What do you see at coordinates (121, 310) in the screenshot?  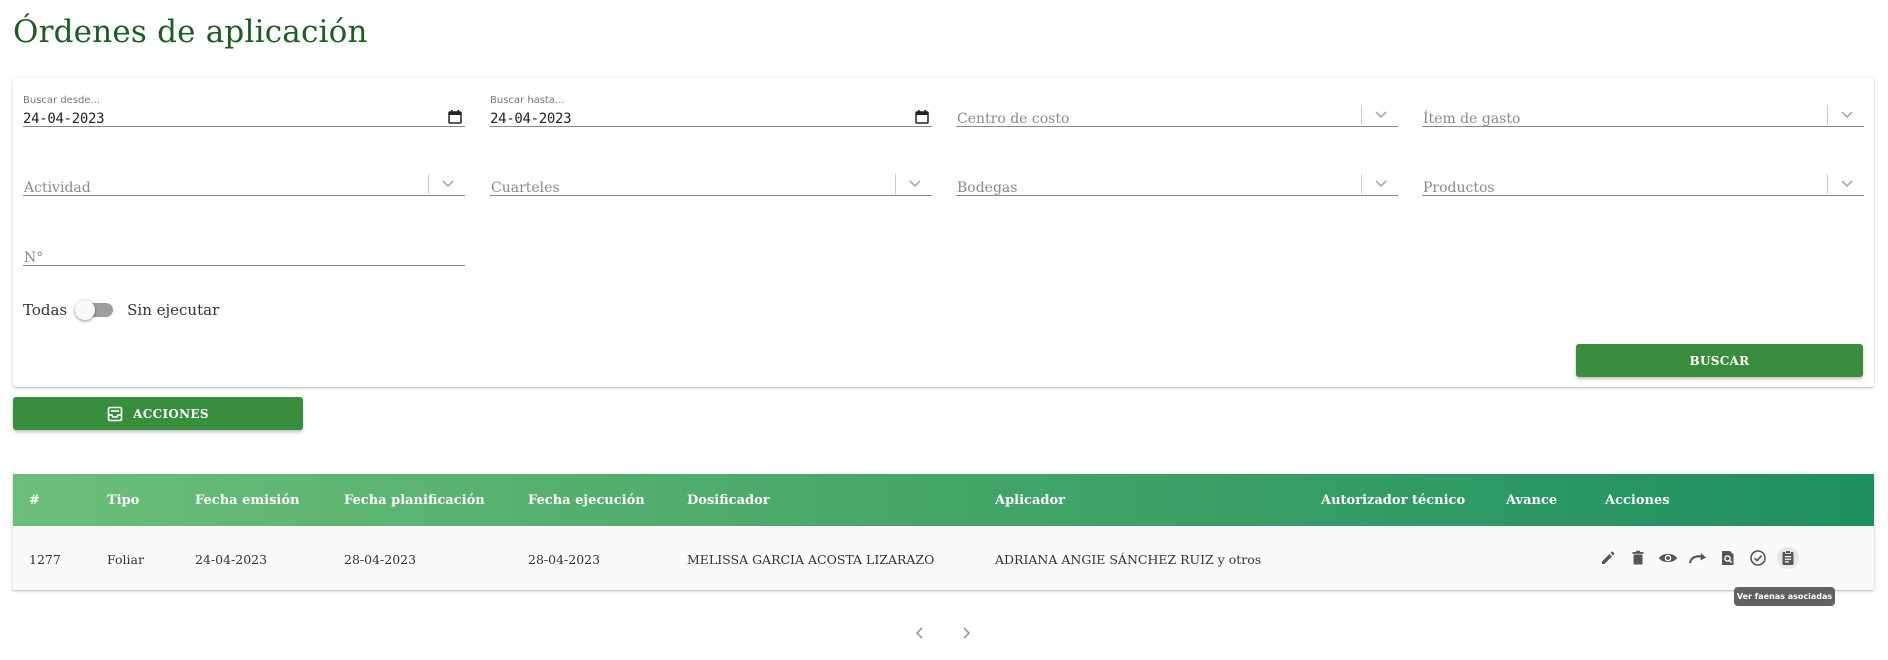 I see `execution-toggle-row: Todas Sin ejecutar` at bounding box center [121, 310].